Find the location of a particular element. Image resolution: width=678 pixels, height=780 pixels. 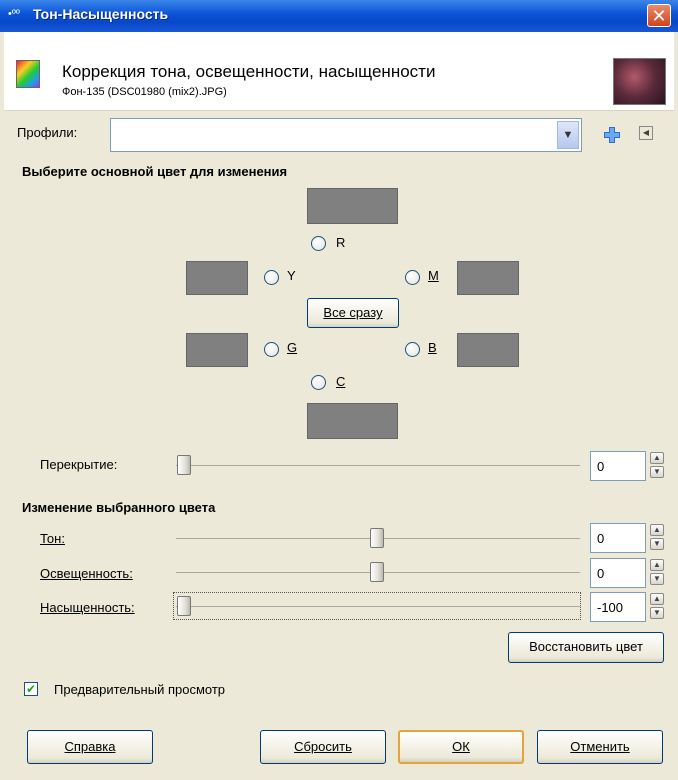

lightness-spin-arrows: ▲ ▼ is located at coordinates (658, 573).